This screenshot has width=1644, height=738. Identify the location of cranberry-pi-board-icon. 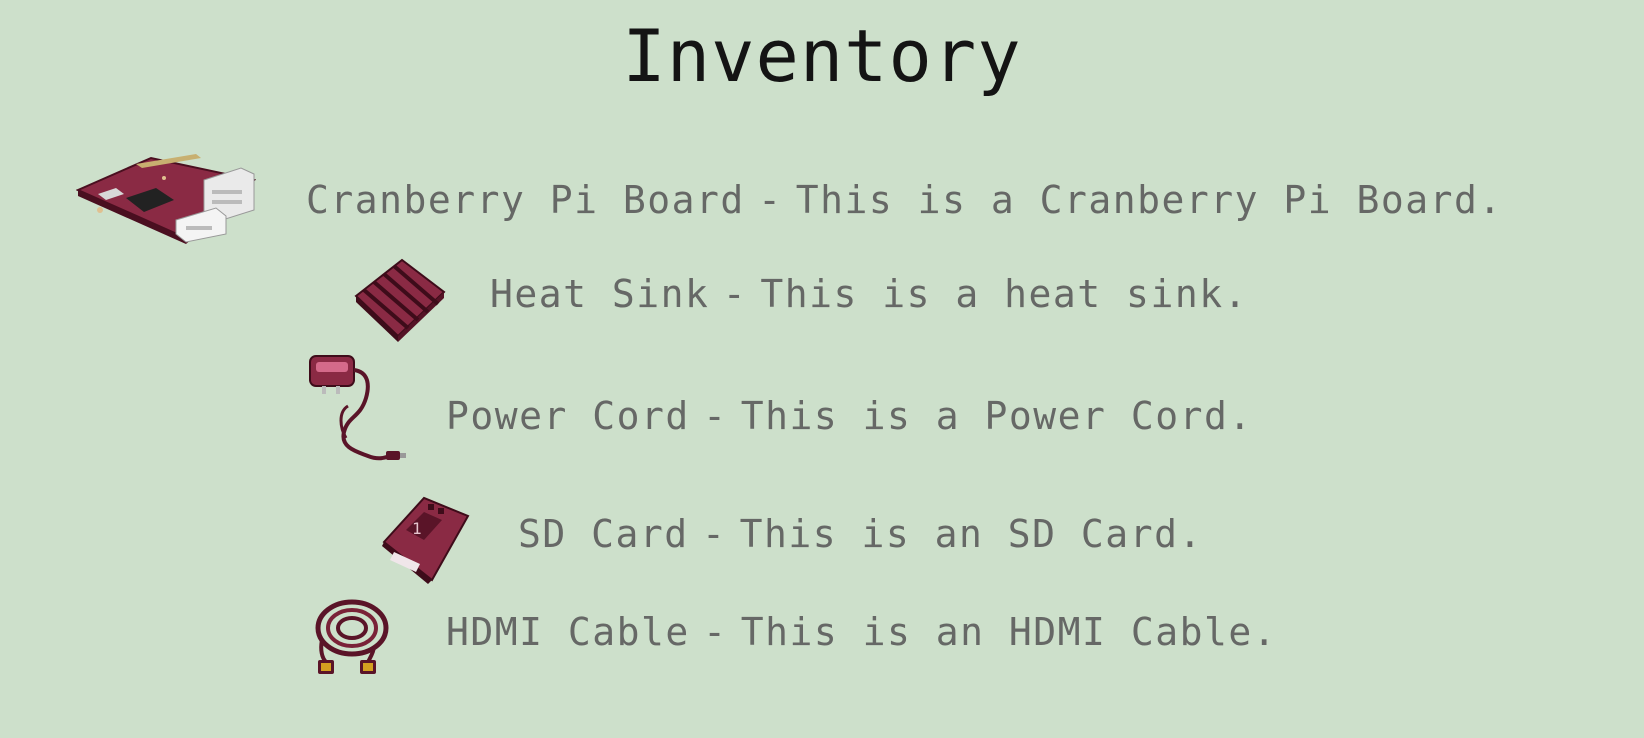
(166, 200).